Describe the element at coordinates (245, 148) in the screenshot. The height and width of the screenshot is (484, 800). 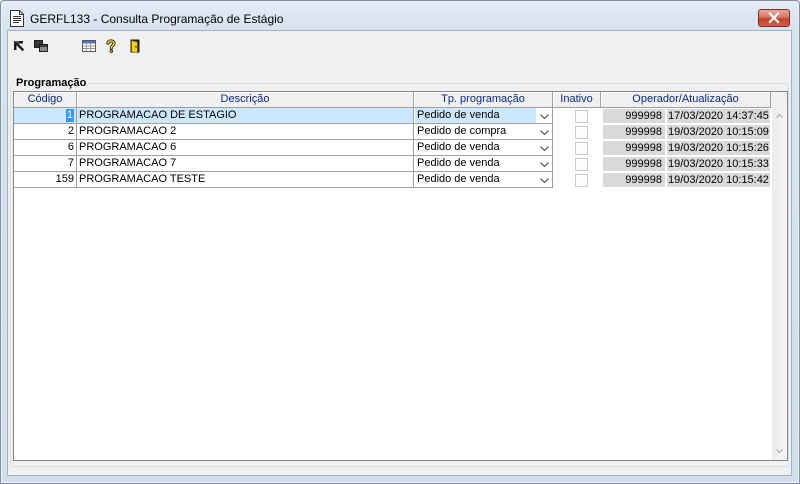
I see `descricao-cell: PROGRAMACAO 6` at that location.